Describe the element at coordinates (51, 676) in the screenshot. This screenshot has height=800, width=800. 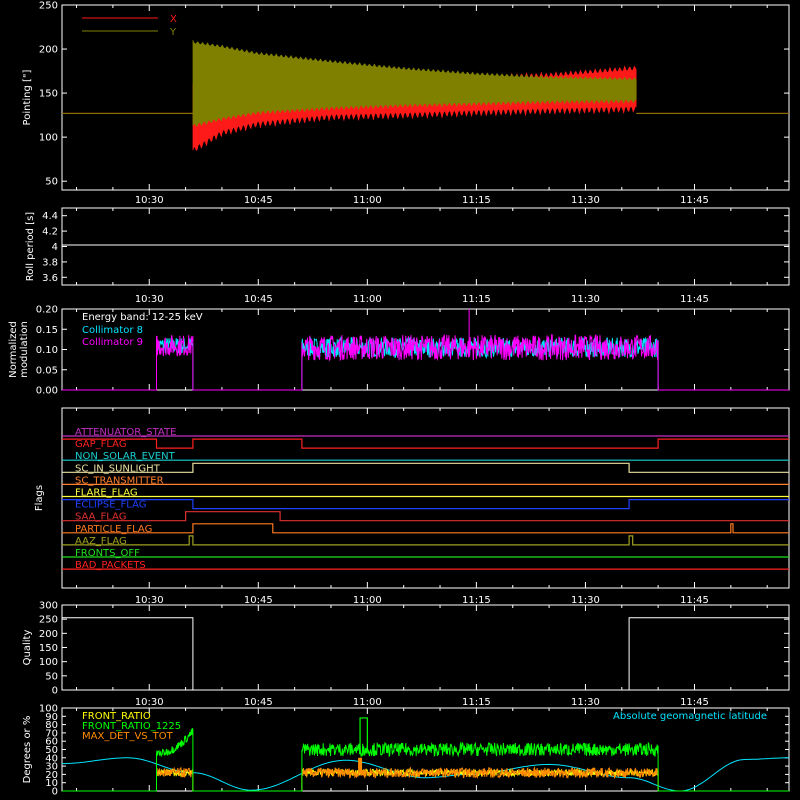
I see `quality-ytick-label: 50` at that location.